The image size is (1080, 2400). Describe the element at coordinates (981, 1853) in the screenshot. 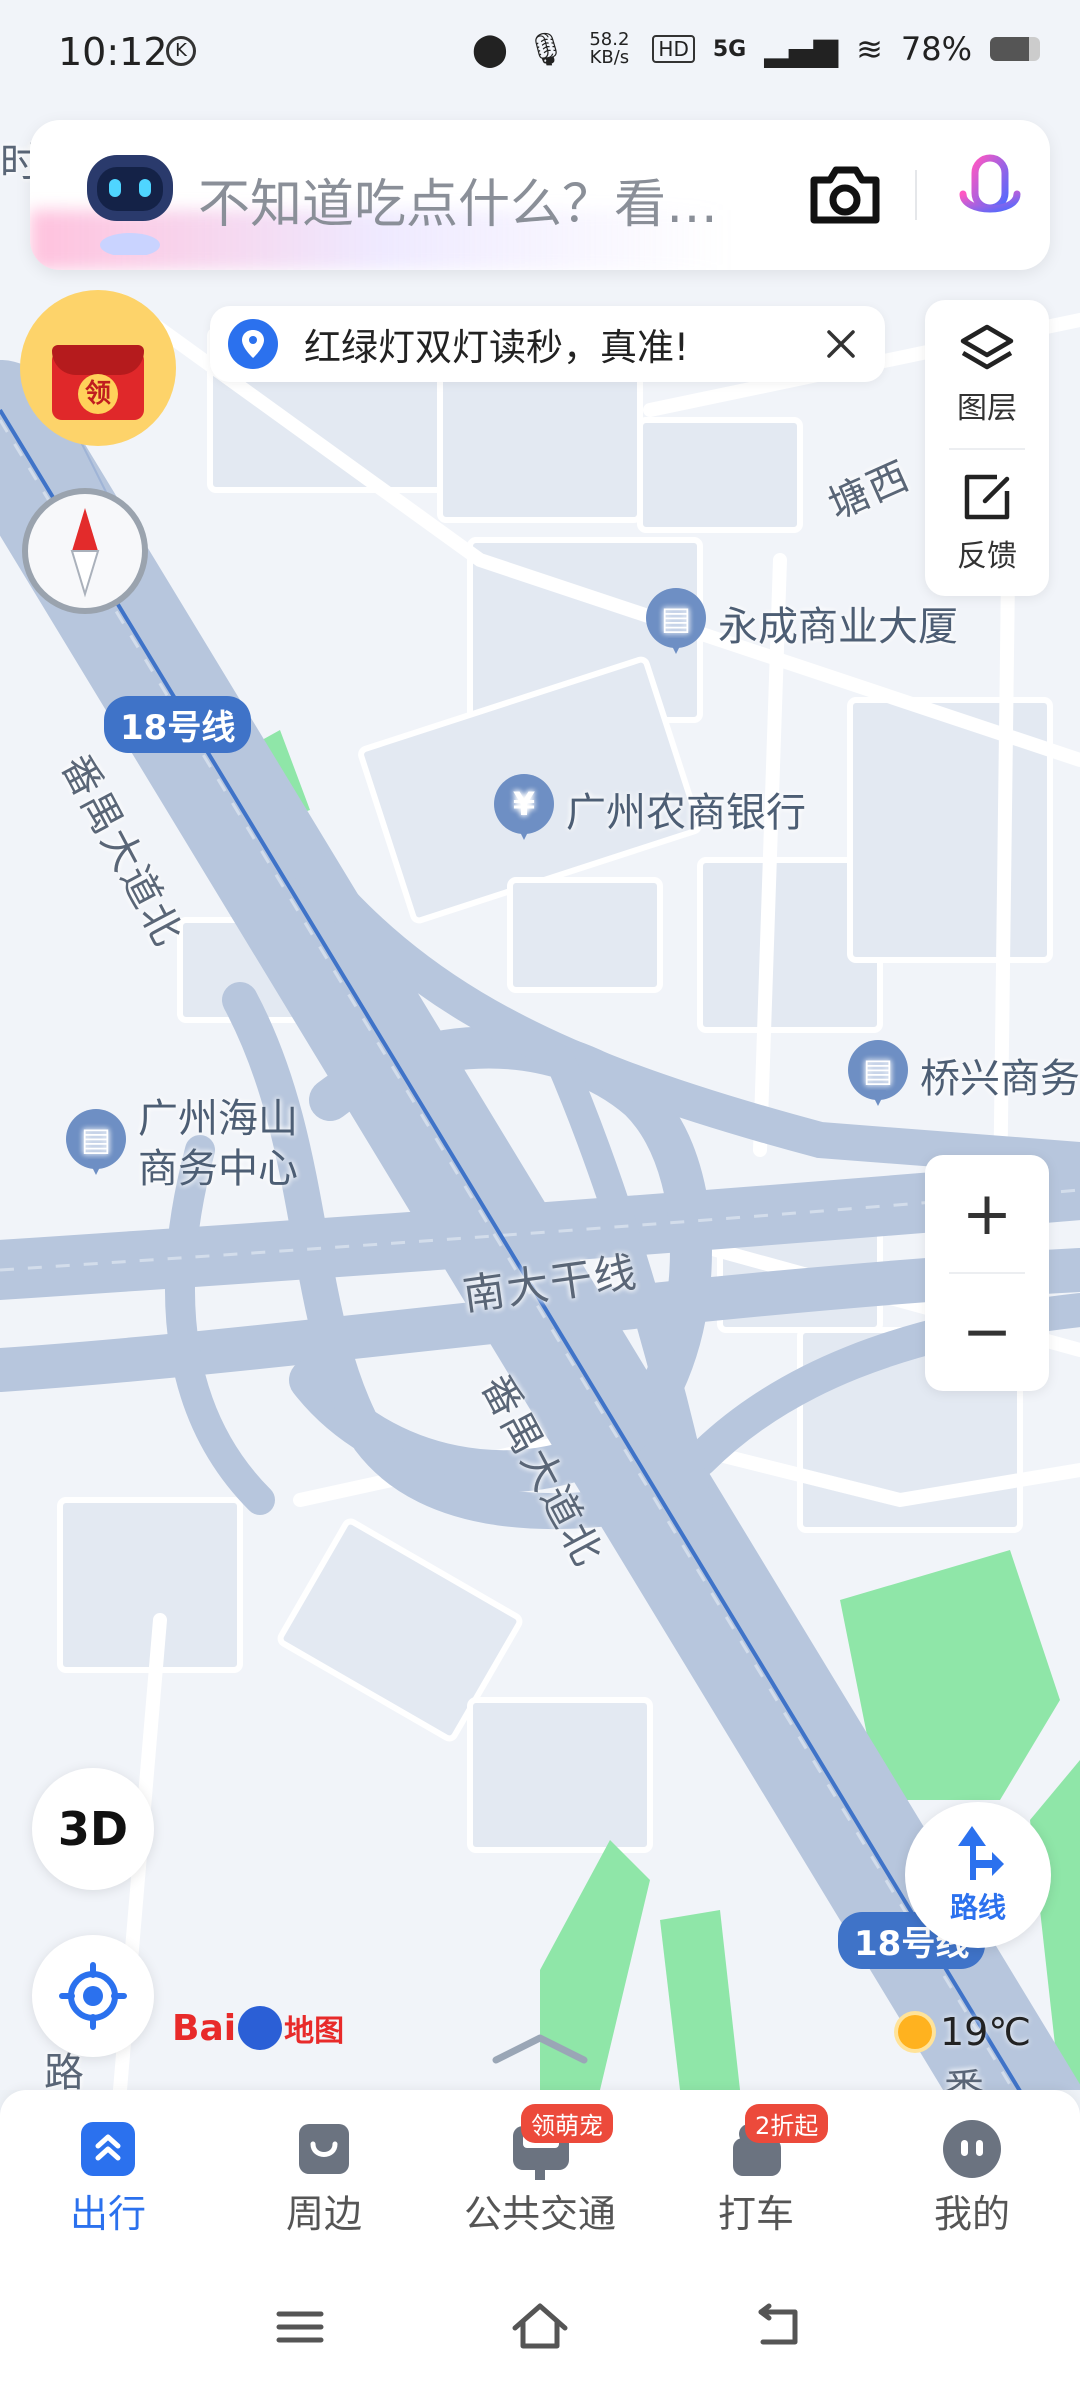

I see `route-arrow-icon` at that location.